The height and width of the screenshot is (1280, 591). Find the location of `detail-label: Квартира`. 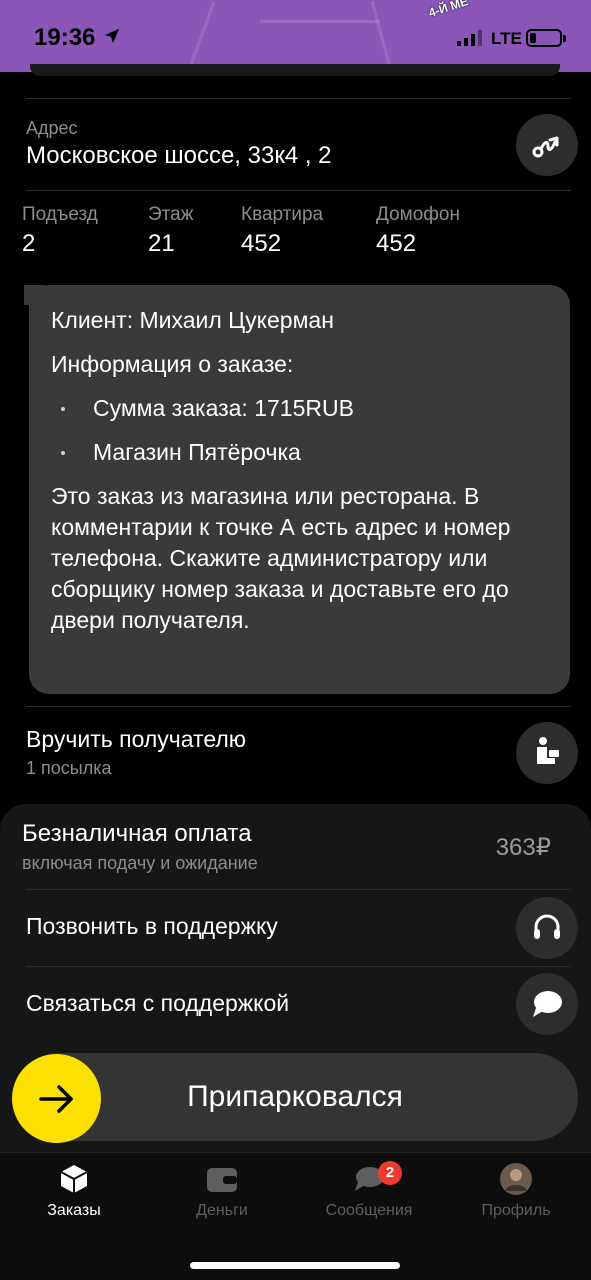

detail-label: Квартира is located at coordinates (282, 214).